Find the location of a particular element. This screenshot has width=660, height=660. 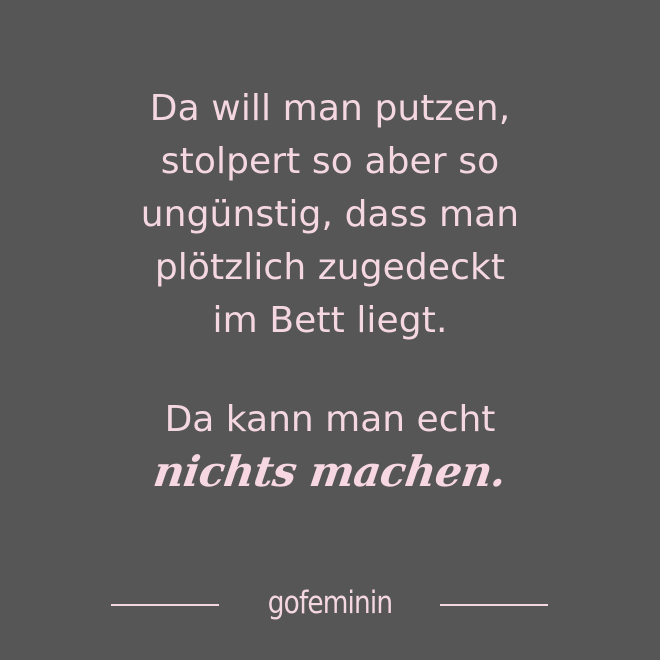

emphasis-text: nichts machen. is located at coordinates (330, 471).